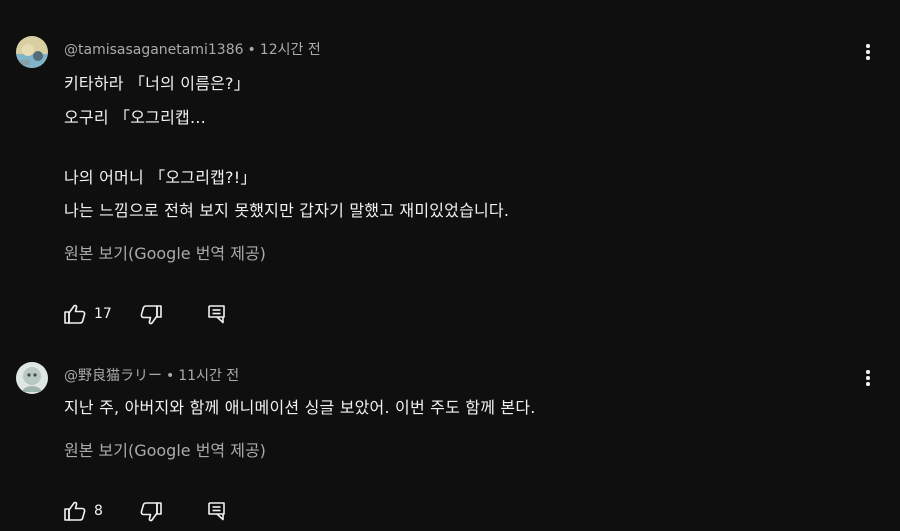 Image resolution: width=900 pixels, height=531 pixels. Describe the element at coordinates (300, 407) in the screenshot. I see `comment-text-line: 지난 주, 아버지와 함께 애니메이션 싱글 보았어. 이번 주도 함께 본다.` at that location.